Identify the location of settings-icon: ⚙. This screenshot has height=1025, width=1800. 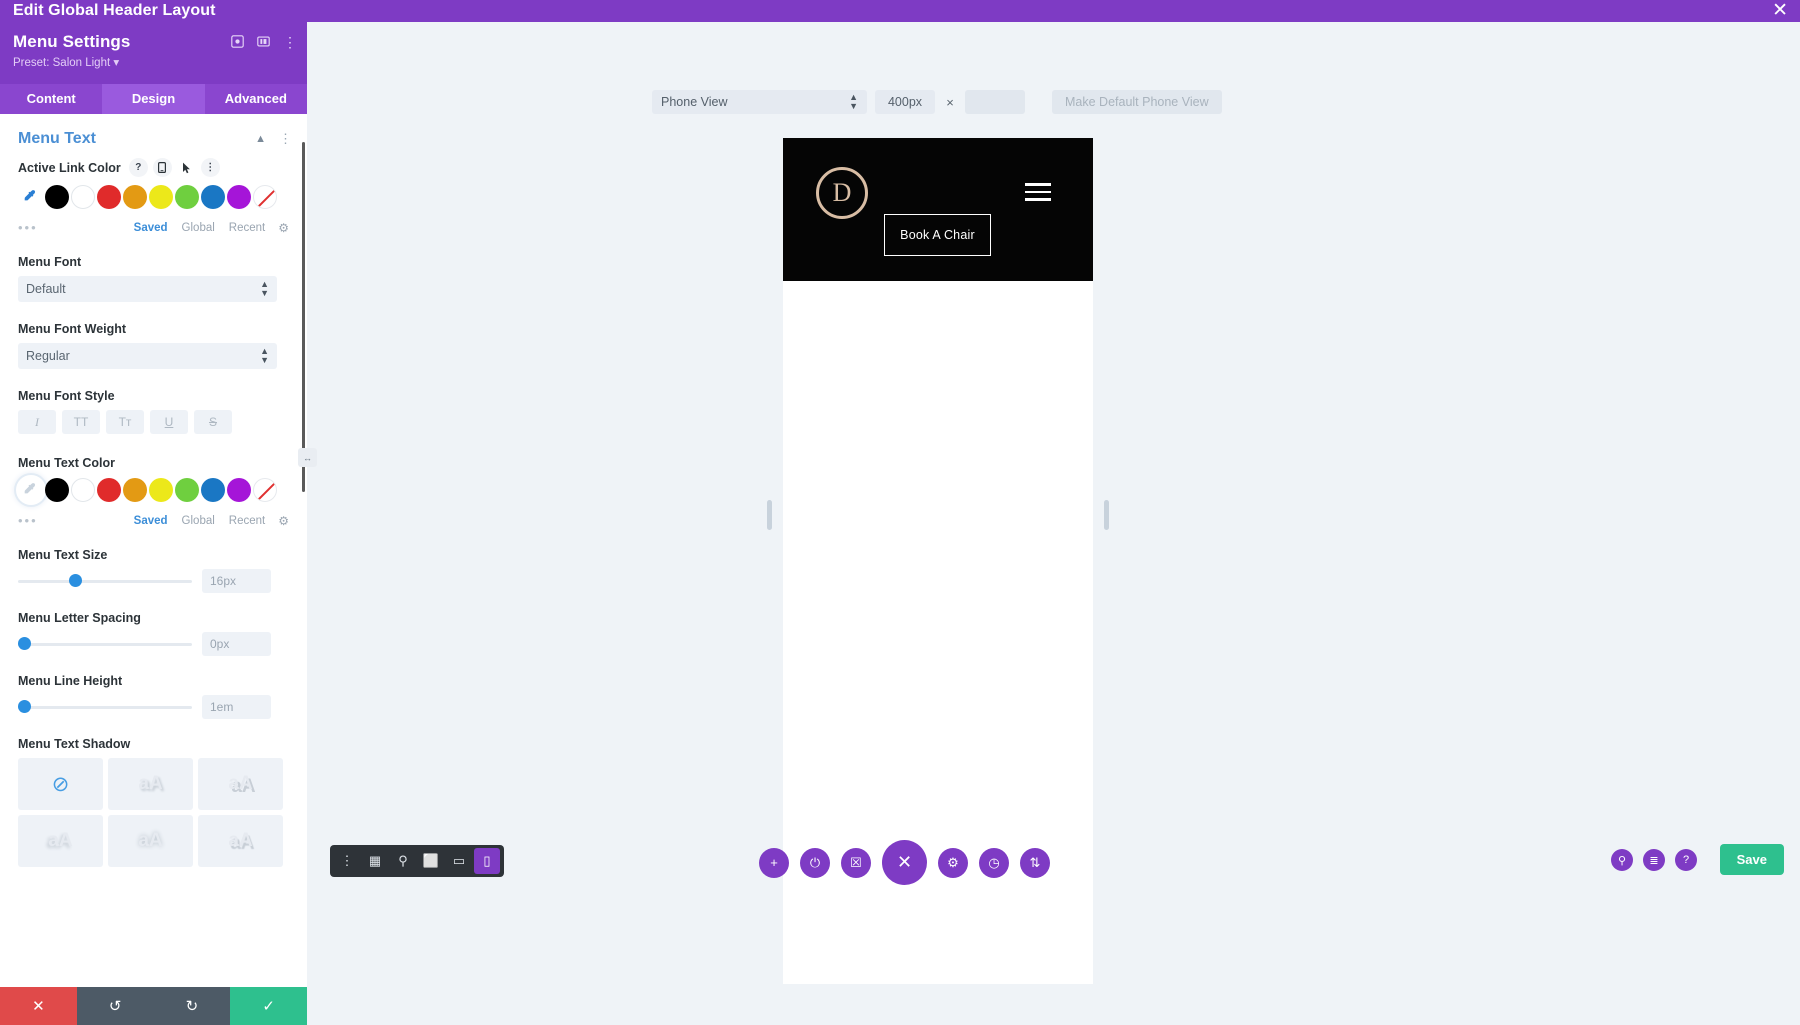
(953, 862).